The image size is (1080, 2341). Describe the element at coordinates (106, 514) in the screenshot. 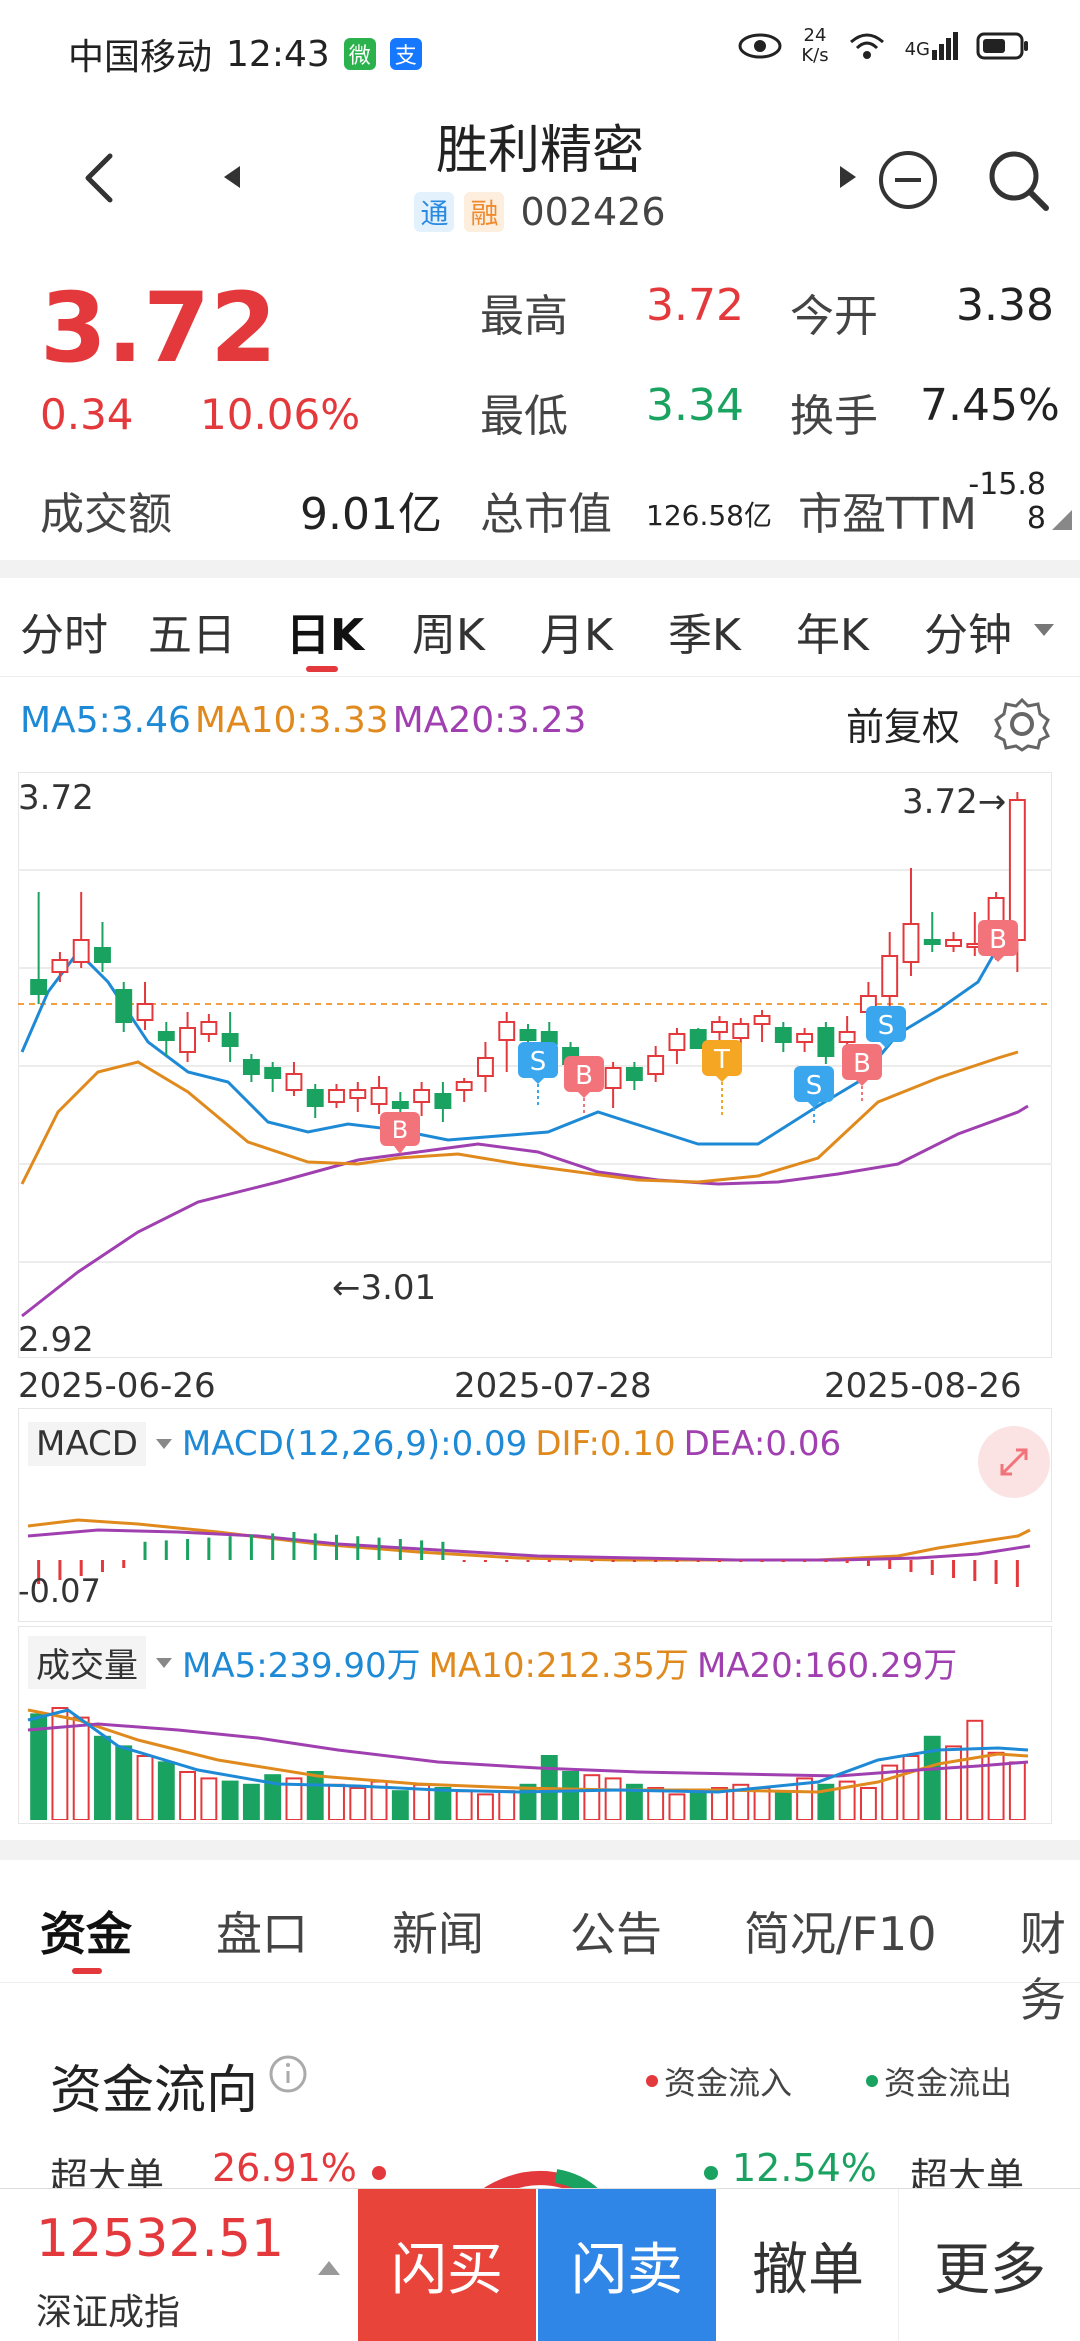

I see `amount-label: 成交额` at that location.